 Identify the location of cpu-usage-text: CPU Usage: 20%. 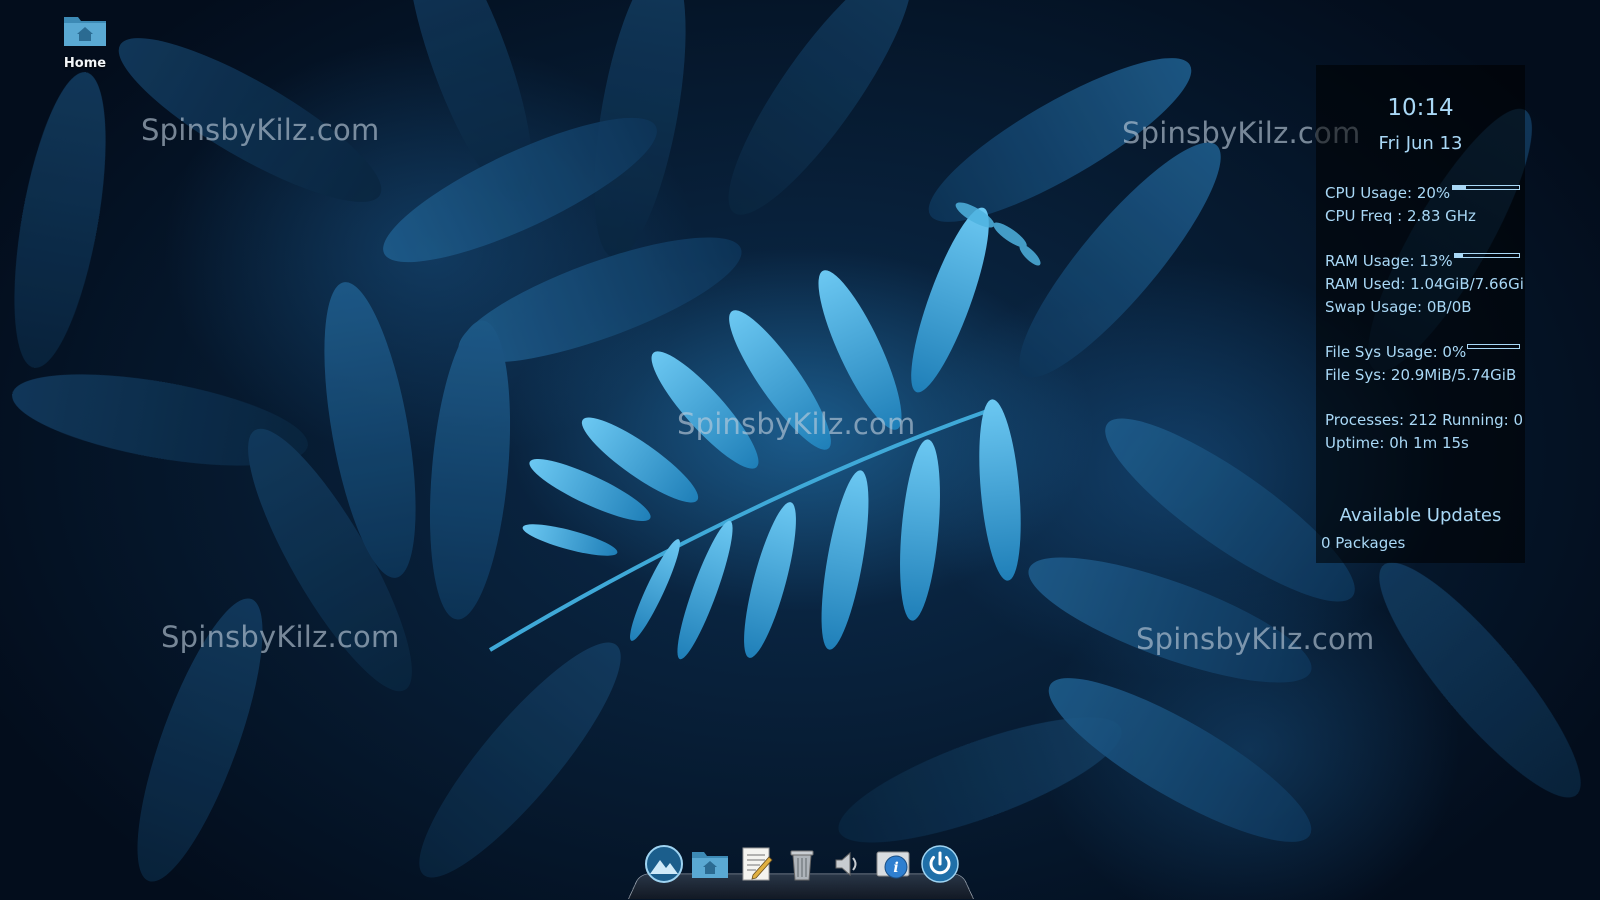
(1388, 193).